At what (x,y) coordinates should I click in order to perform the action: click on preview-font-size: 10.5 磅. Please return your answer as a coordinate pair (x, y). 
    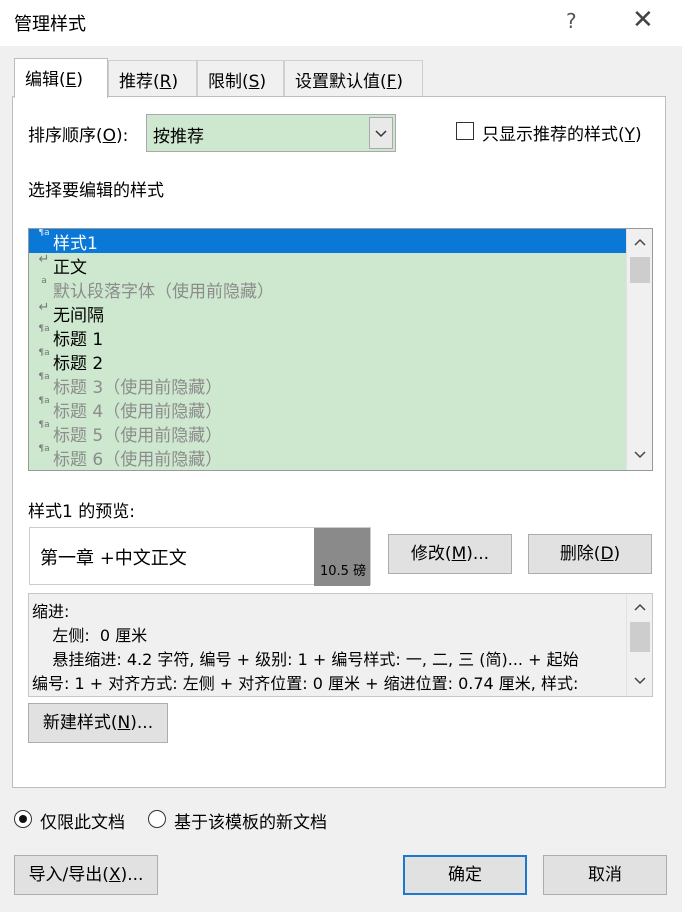
    Looking at the image, I should click on (343, 571).